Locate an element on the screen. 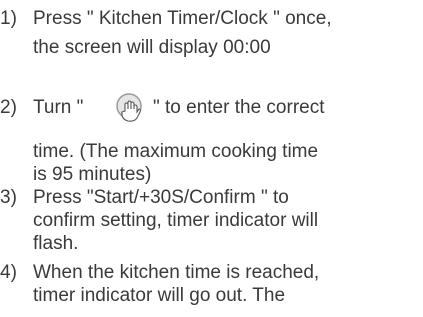 The height and width of the screenshot is (317, 423). step-2-line-3: is 95 minutes) is located at coordinates (92, 174).